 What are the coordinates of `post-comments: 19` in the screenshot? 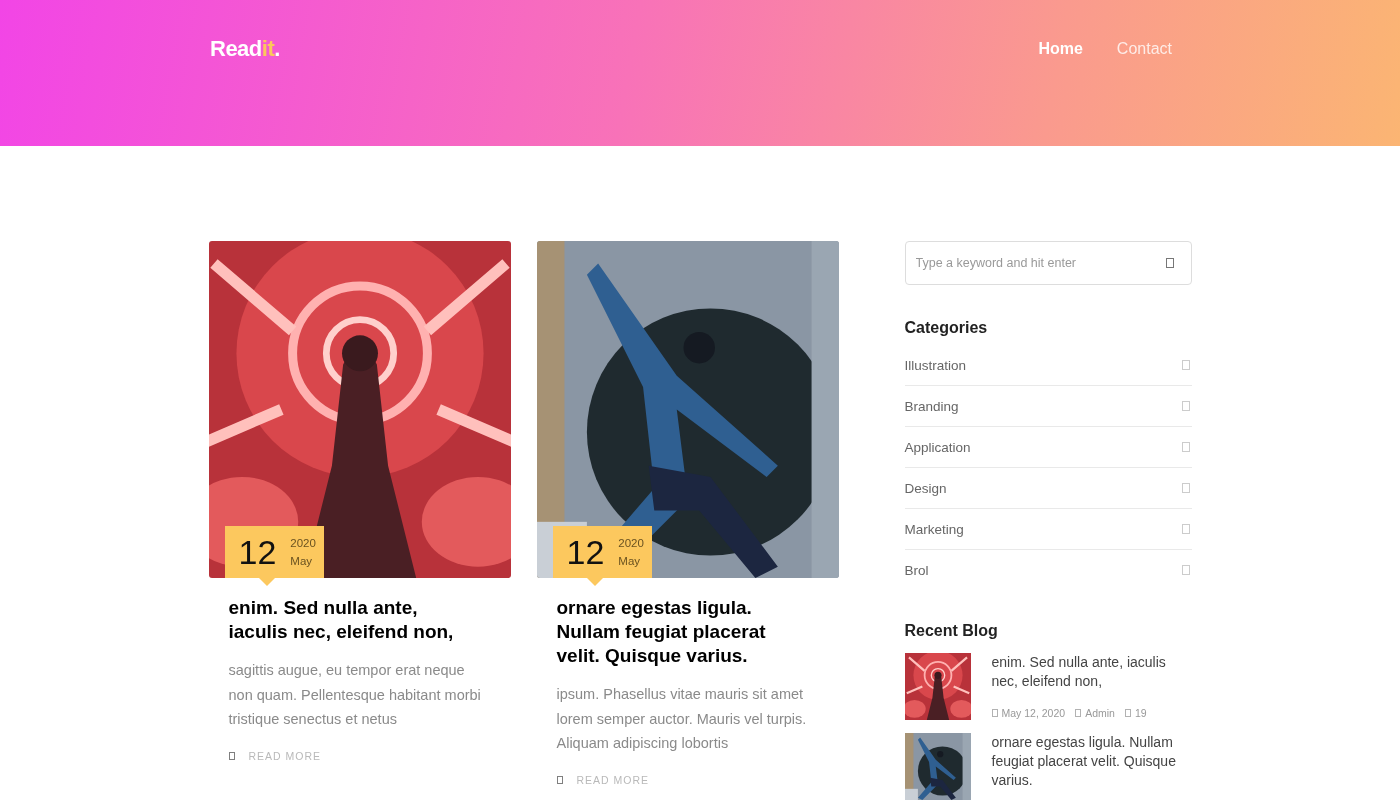 It's located at (1140, 713).